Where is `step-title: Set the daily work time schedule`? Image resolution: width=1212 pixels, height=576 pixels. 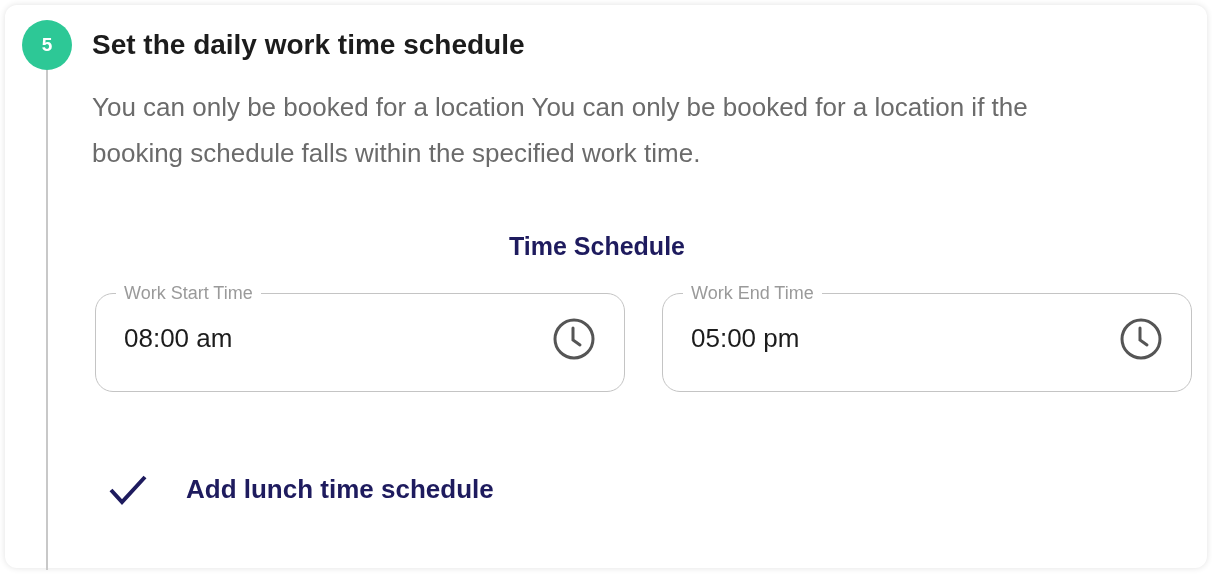
step-title: Set the daily work time schedule is located at coordinates (308, 45).